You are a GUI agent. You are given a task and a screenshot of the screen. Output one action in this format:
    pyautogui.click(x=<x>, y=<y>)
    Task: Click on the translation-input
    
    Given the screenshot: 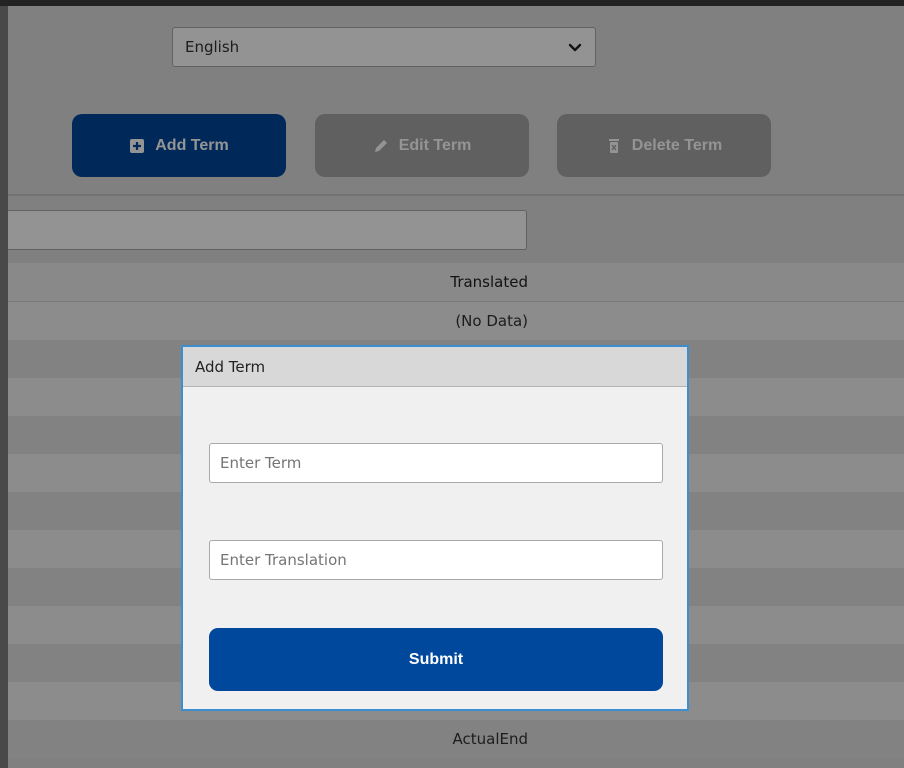 What is the action you would take?
    pyautogui.click(x=436, y=560)
    